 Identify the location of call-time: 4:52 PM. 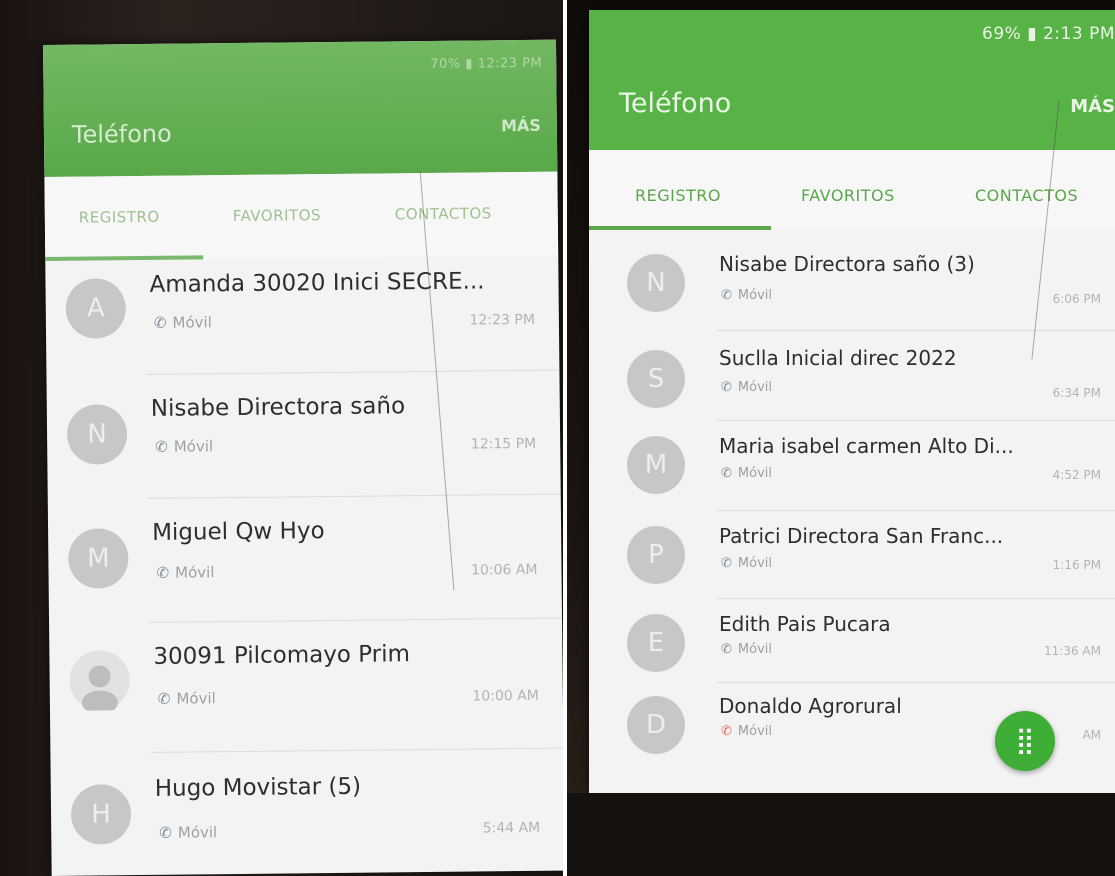
(1076, 475).